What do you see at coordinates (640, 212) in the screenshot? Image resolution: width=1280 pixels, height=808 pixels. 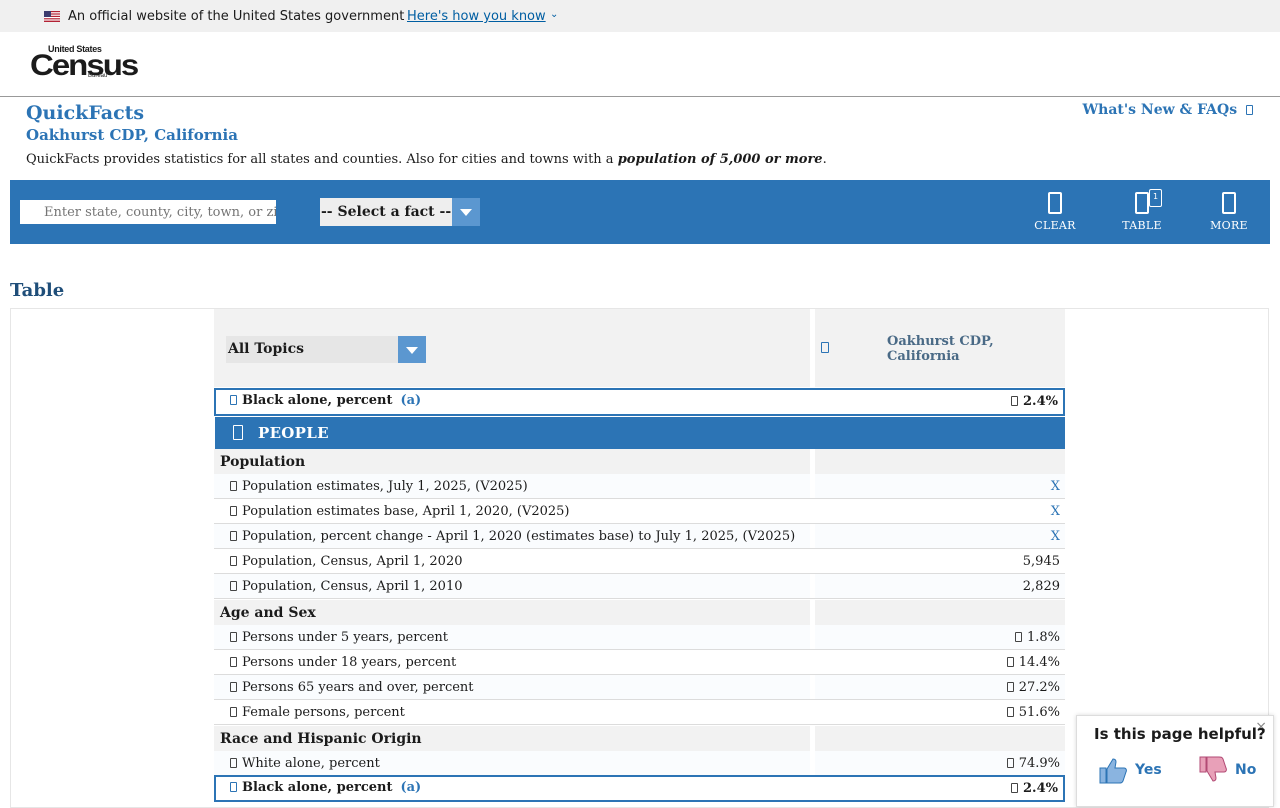 I see `search-toolbar: -- Select a fact -- CLEAR 1 TABLE MORE` at bounding box center [640, 212].